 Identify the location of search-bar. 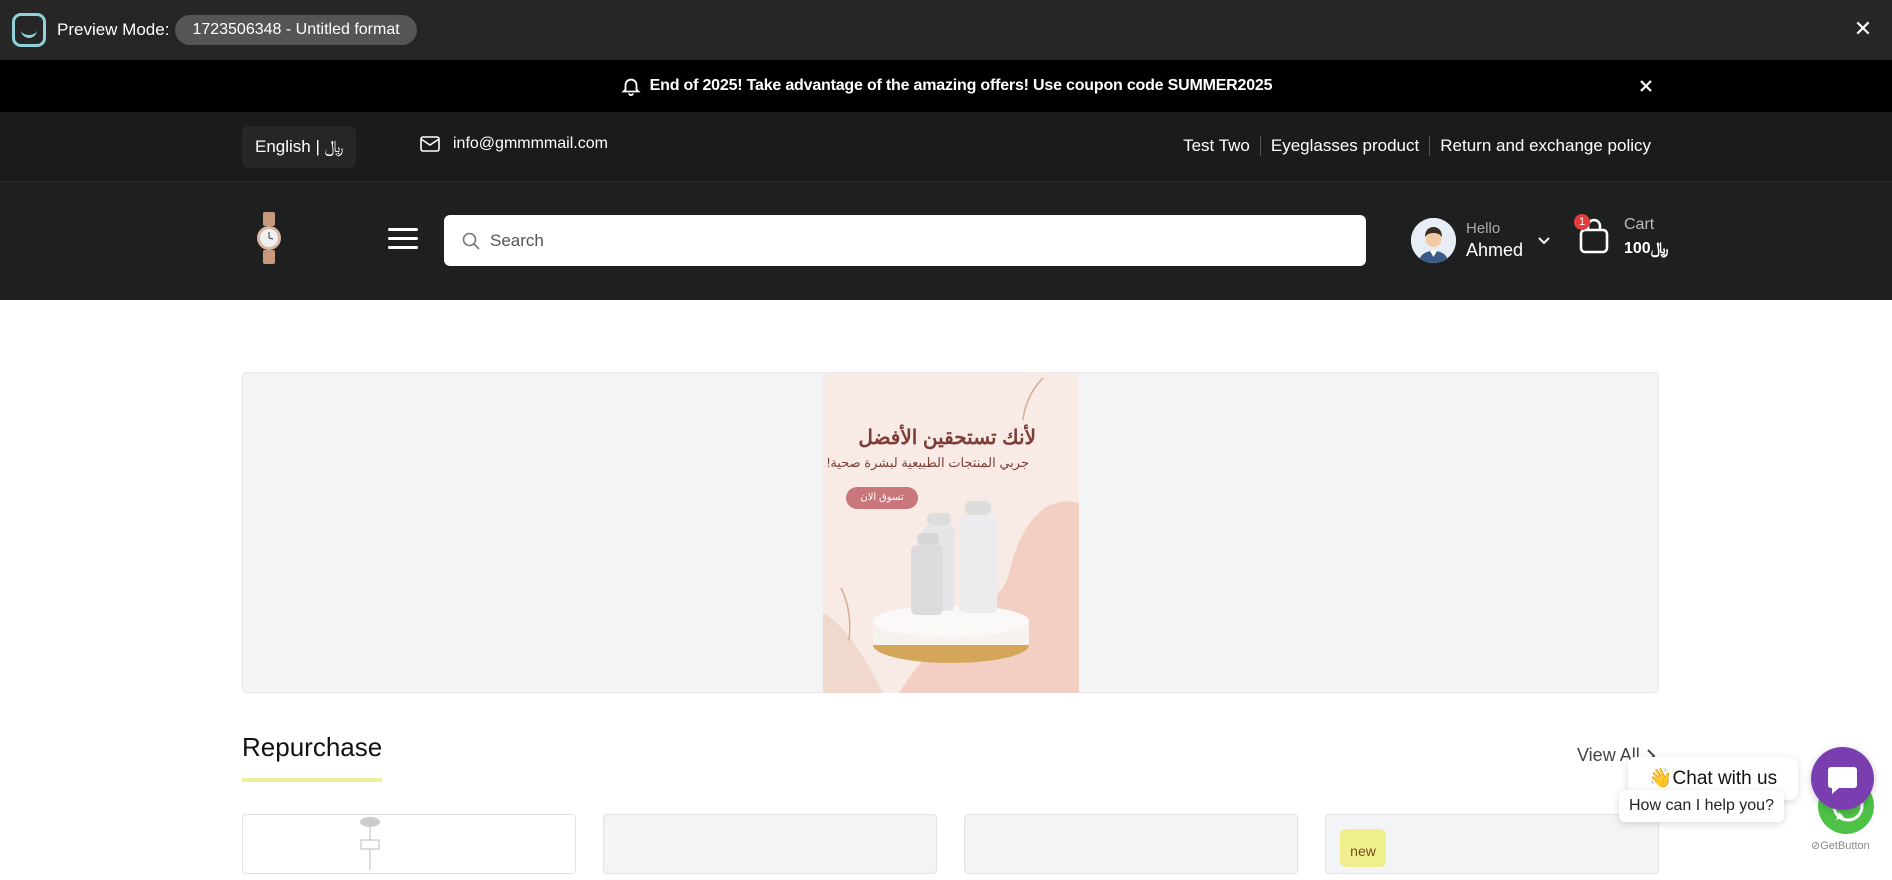
(905, 240).